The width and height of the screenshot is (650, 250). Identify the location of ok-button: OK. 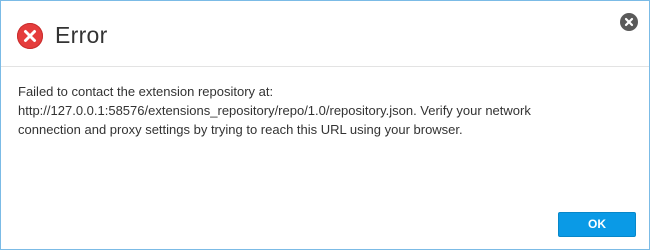
(597, 224).